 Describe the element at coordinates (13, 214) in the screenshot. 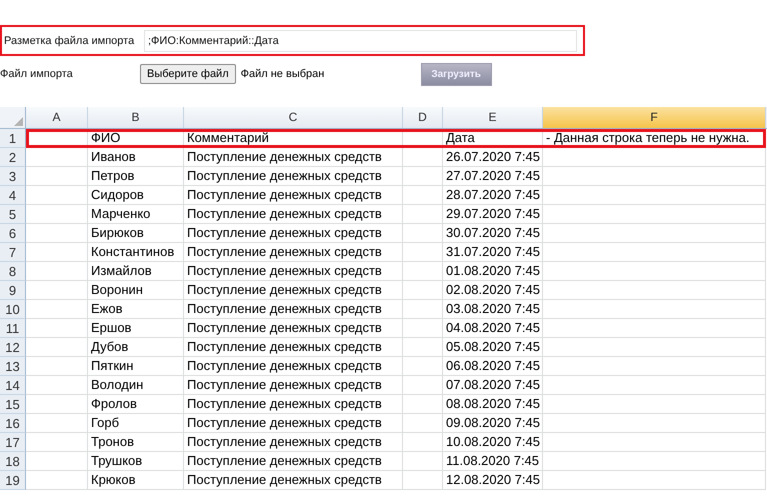

I see `row-header: 5` at that location.